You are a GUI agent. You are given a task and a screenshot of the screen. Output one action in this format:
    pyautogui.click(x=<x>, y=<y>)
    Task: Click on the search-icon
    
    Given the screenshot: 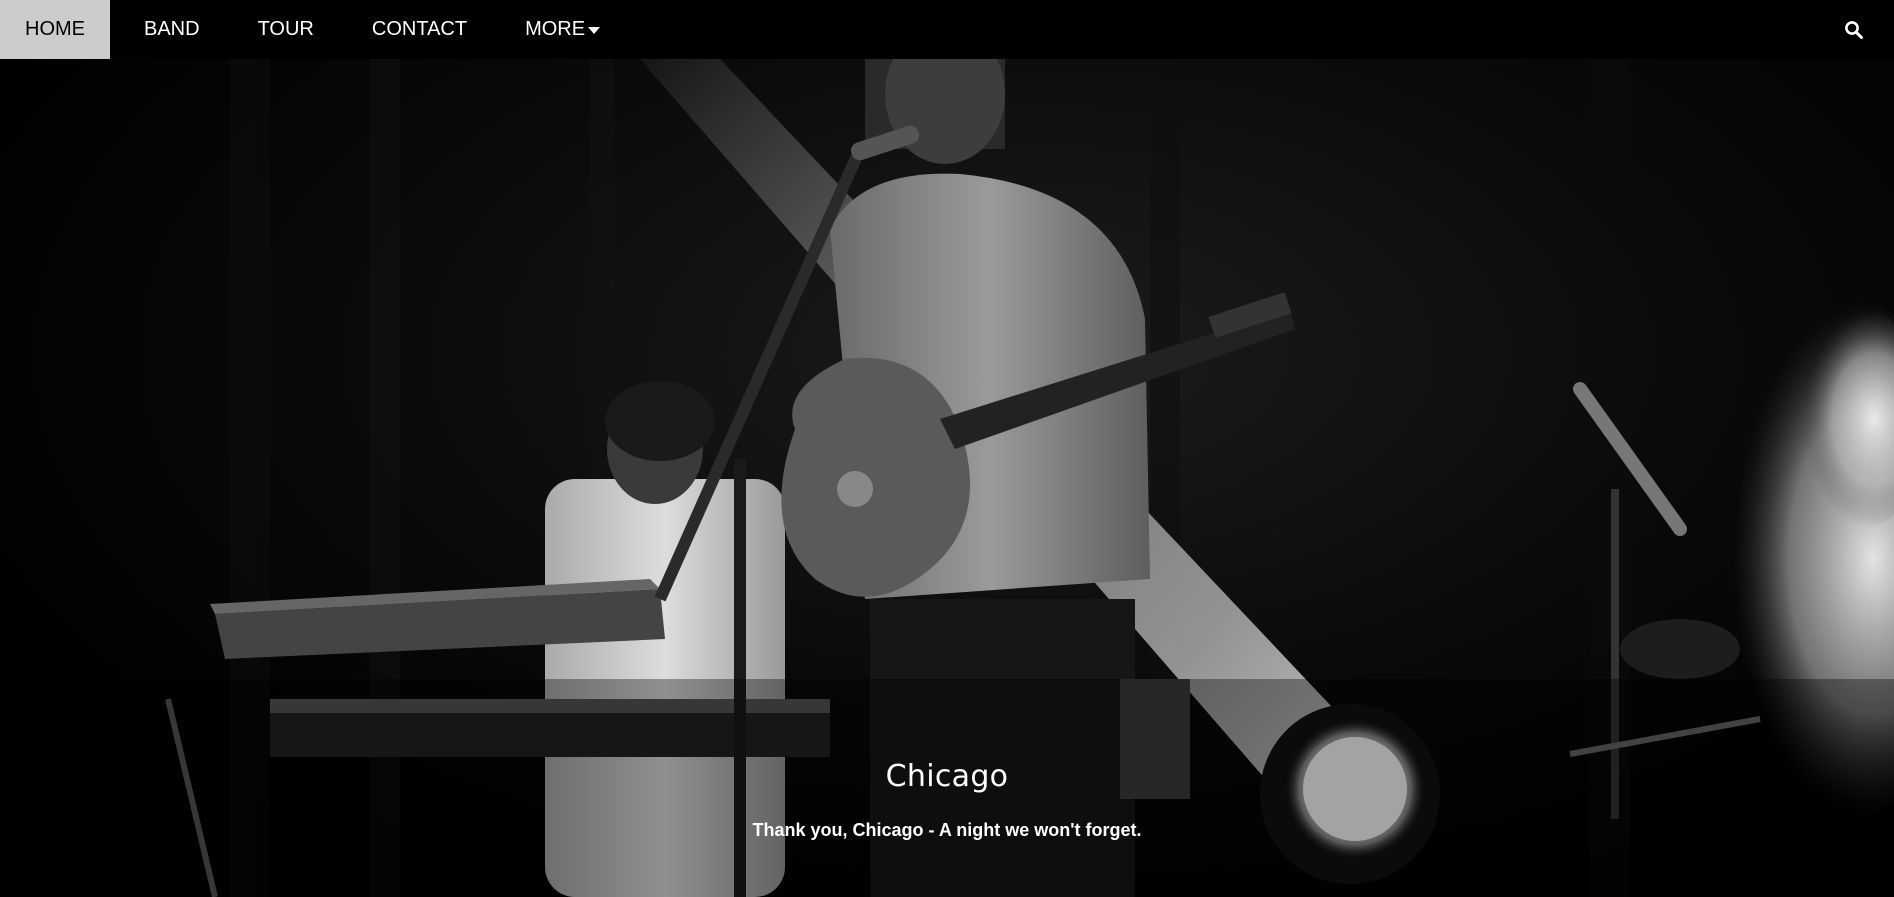 What is the action you would take?
    pyautogui.click(x=1854, y=29)
    